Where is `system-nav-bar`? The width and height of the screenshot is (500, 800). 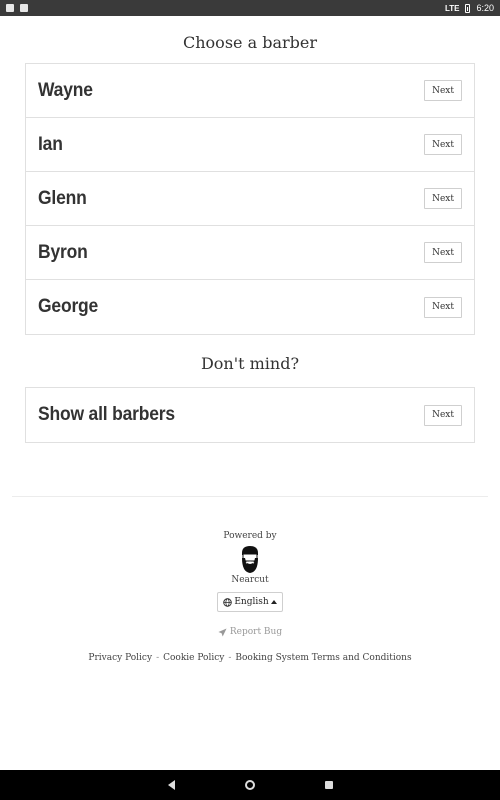
system-nav-bar is located at coordinates (250, 785).